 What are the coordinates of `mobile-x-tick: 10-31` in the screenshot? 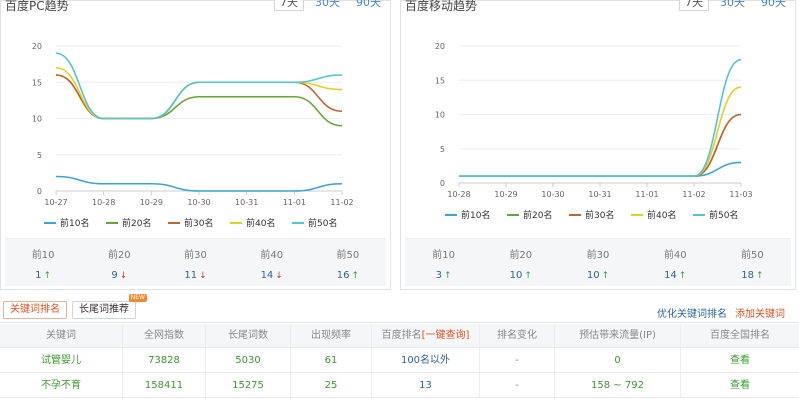 It's located at (599, 194).